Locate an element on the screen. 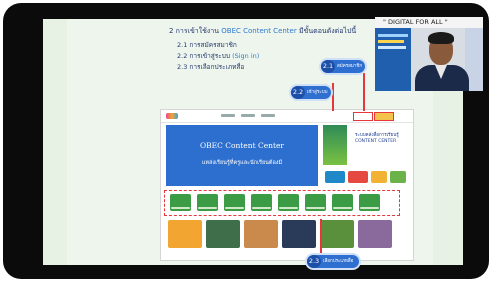  callout-label: สมัครสมาชิก is located at coordinates (350, 66).